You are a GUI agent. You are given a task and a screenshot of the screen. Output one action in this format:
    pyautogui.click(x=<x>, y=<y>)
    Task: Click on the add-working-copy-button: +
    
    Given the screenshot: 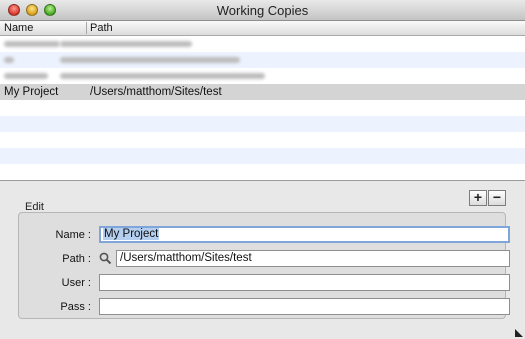 What is the action you would take?
    pyautogui.click(x=478, y=198)
    